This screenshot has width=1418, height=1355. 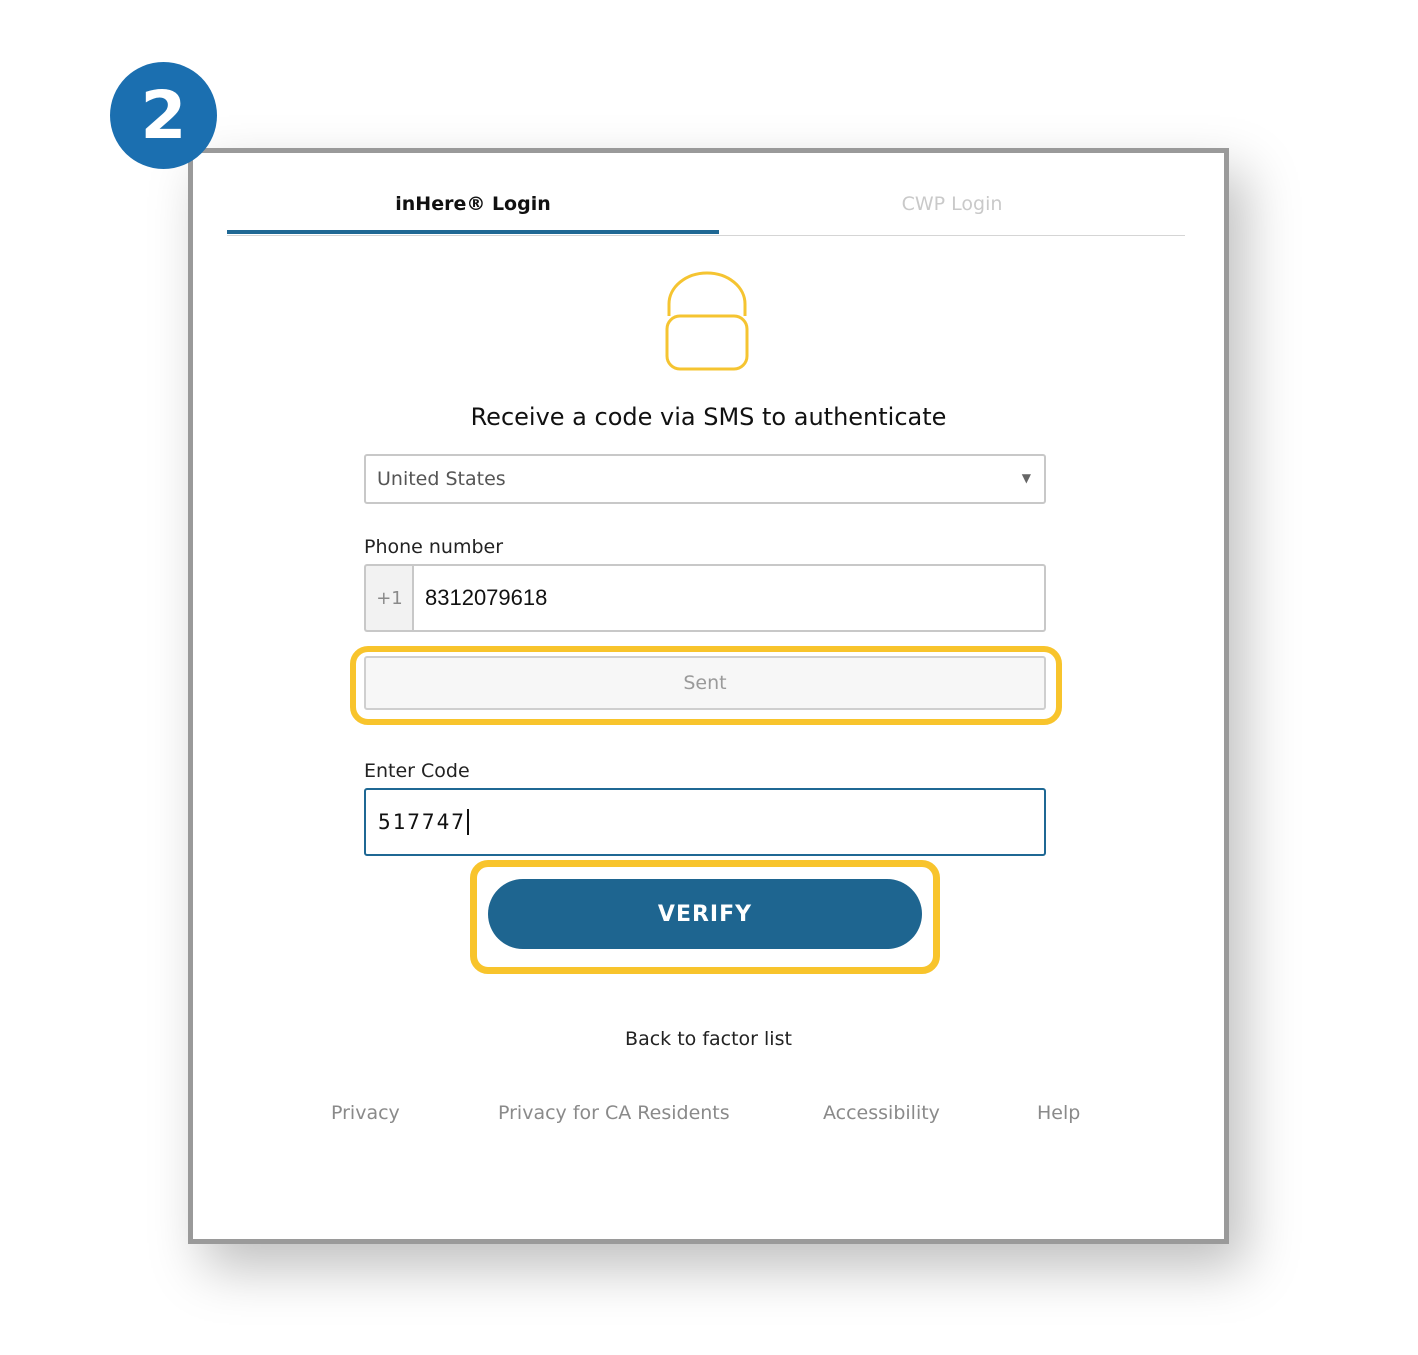 What do you see at coordinates (614, 1113) in the screenshot?
I see `footer-privacy-ca-link: Privacy for CA Residents` at bounding box center [614, 1113].